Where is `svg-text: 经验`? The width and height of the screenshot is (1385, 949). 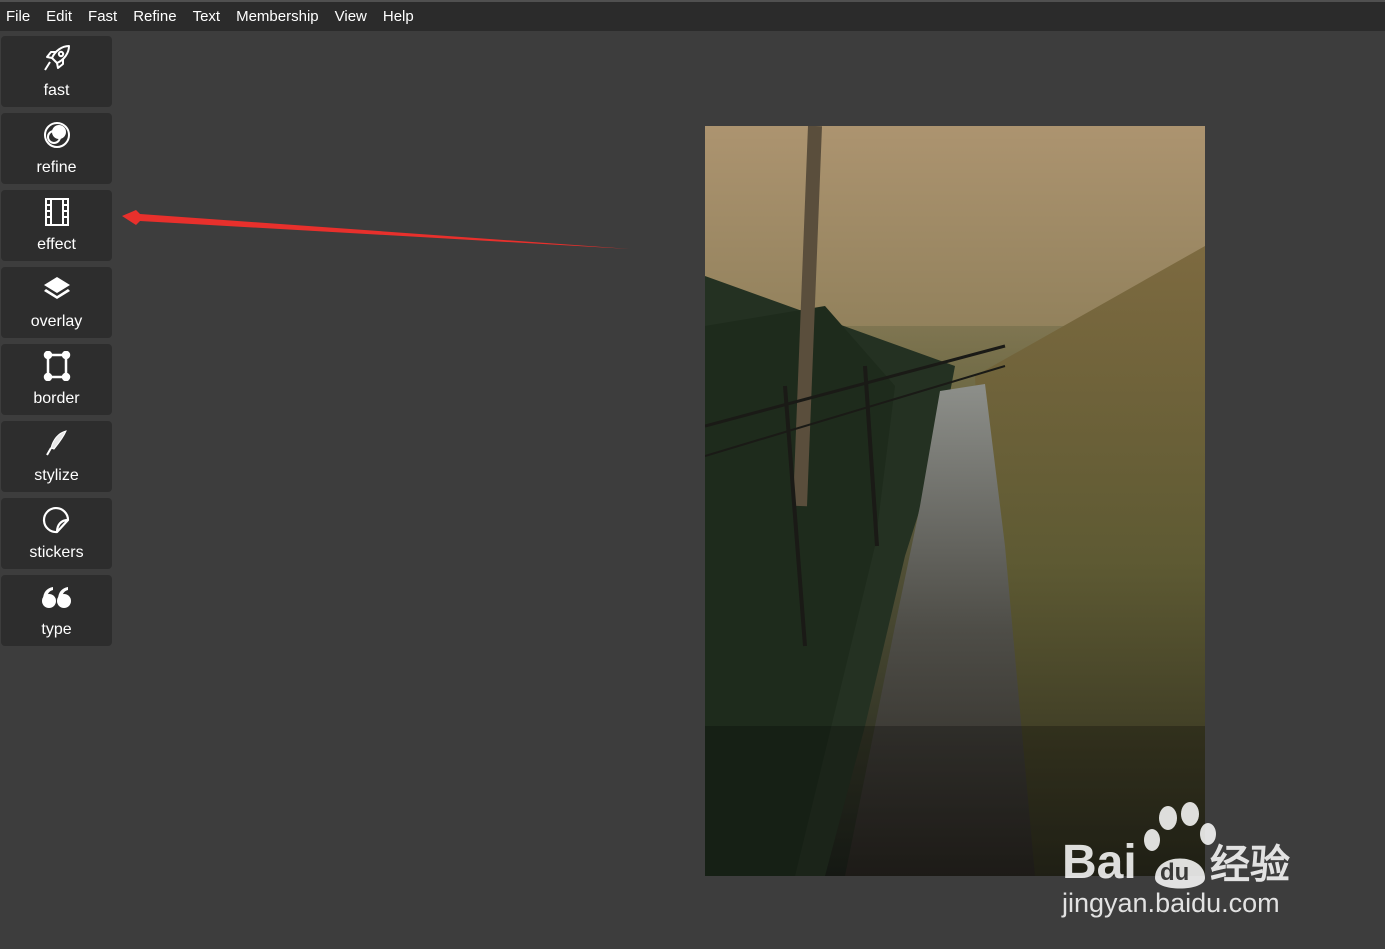
svg-text: 经验 is located at coordinates (1250, 865).